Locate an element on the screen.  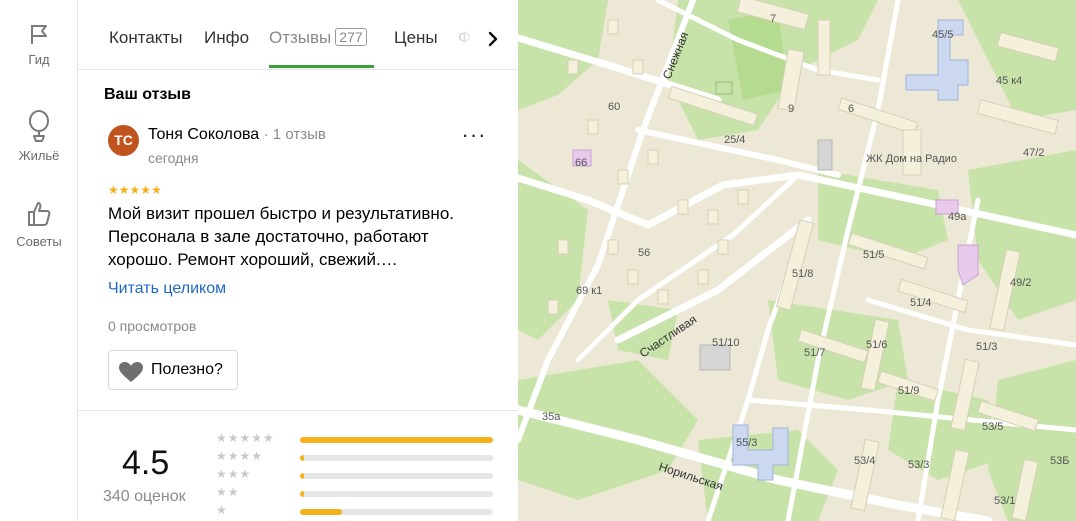
house-label: 60 is located at coordinates (614, 107).